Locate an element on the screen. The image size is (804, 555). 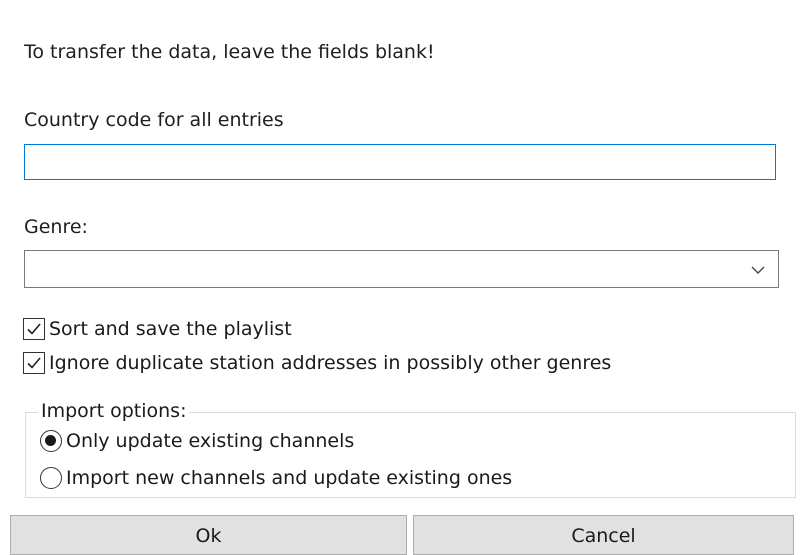
sort-save-playlist-label: Sort and save the playlist is located at coordinates (170, 329).